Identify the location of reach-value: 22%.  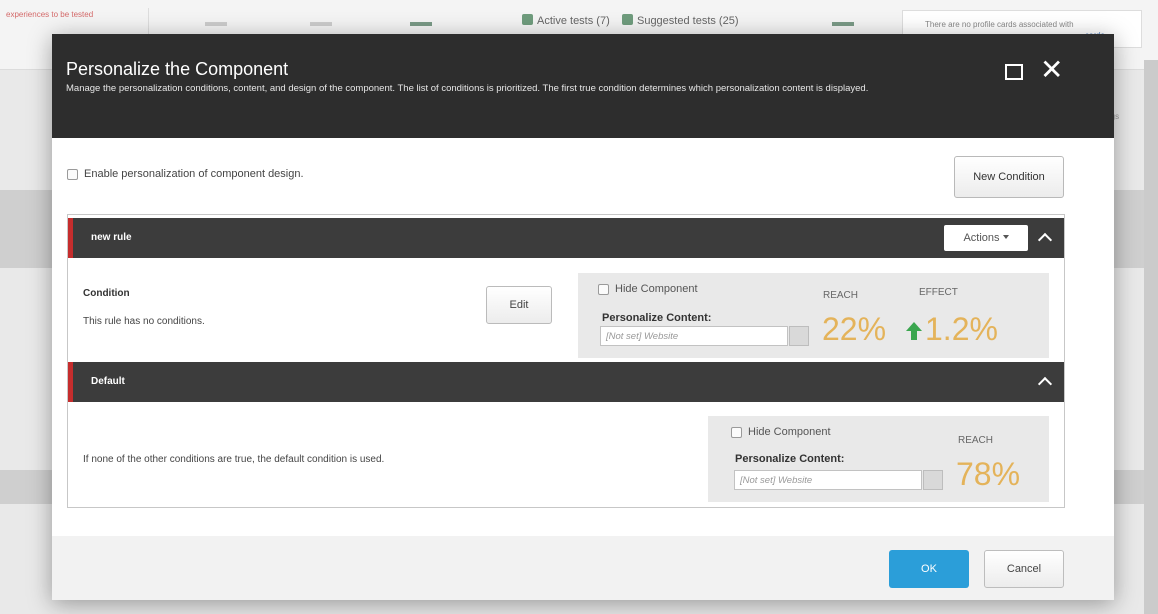
(854, 329).